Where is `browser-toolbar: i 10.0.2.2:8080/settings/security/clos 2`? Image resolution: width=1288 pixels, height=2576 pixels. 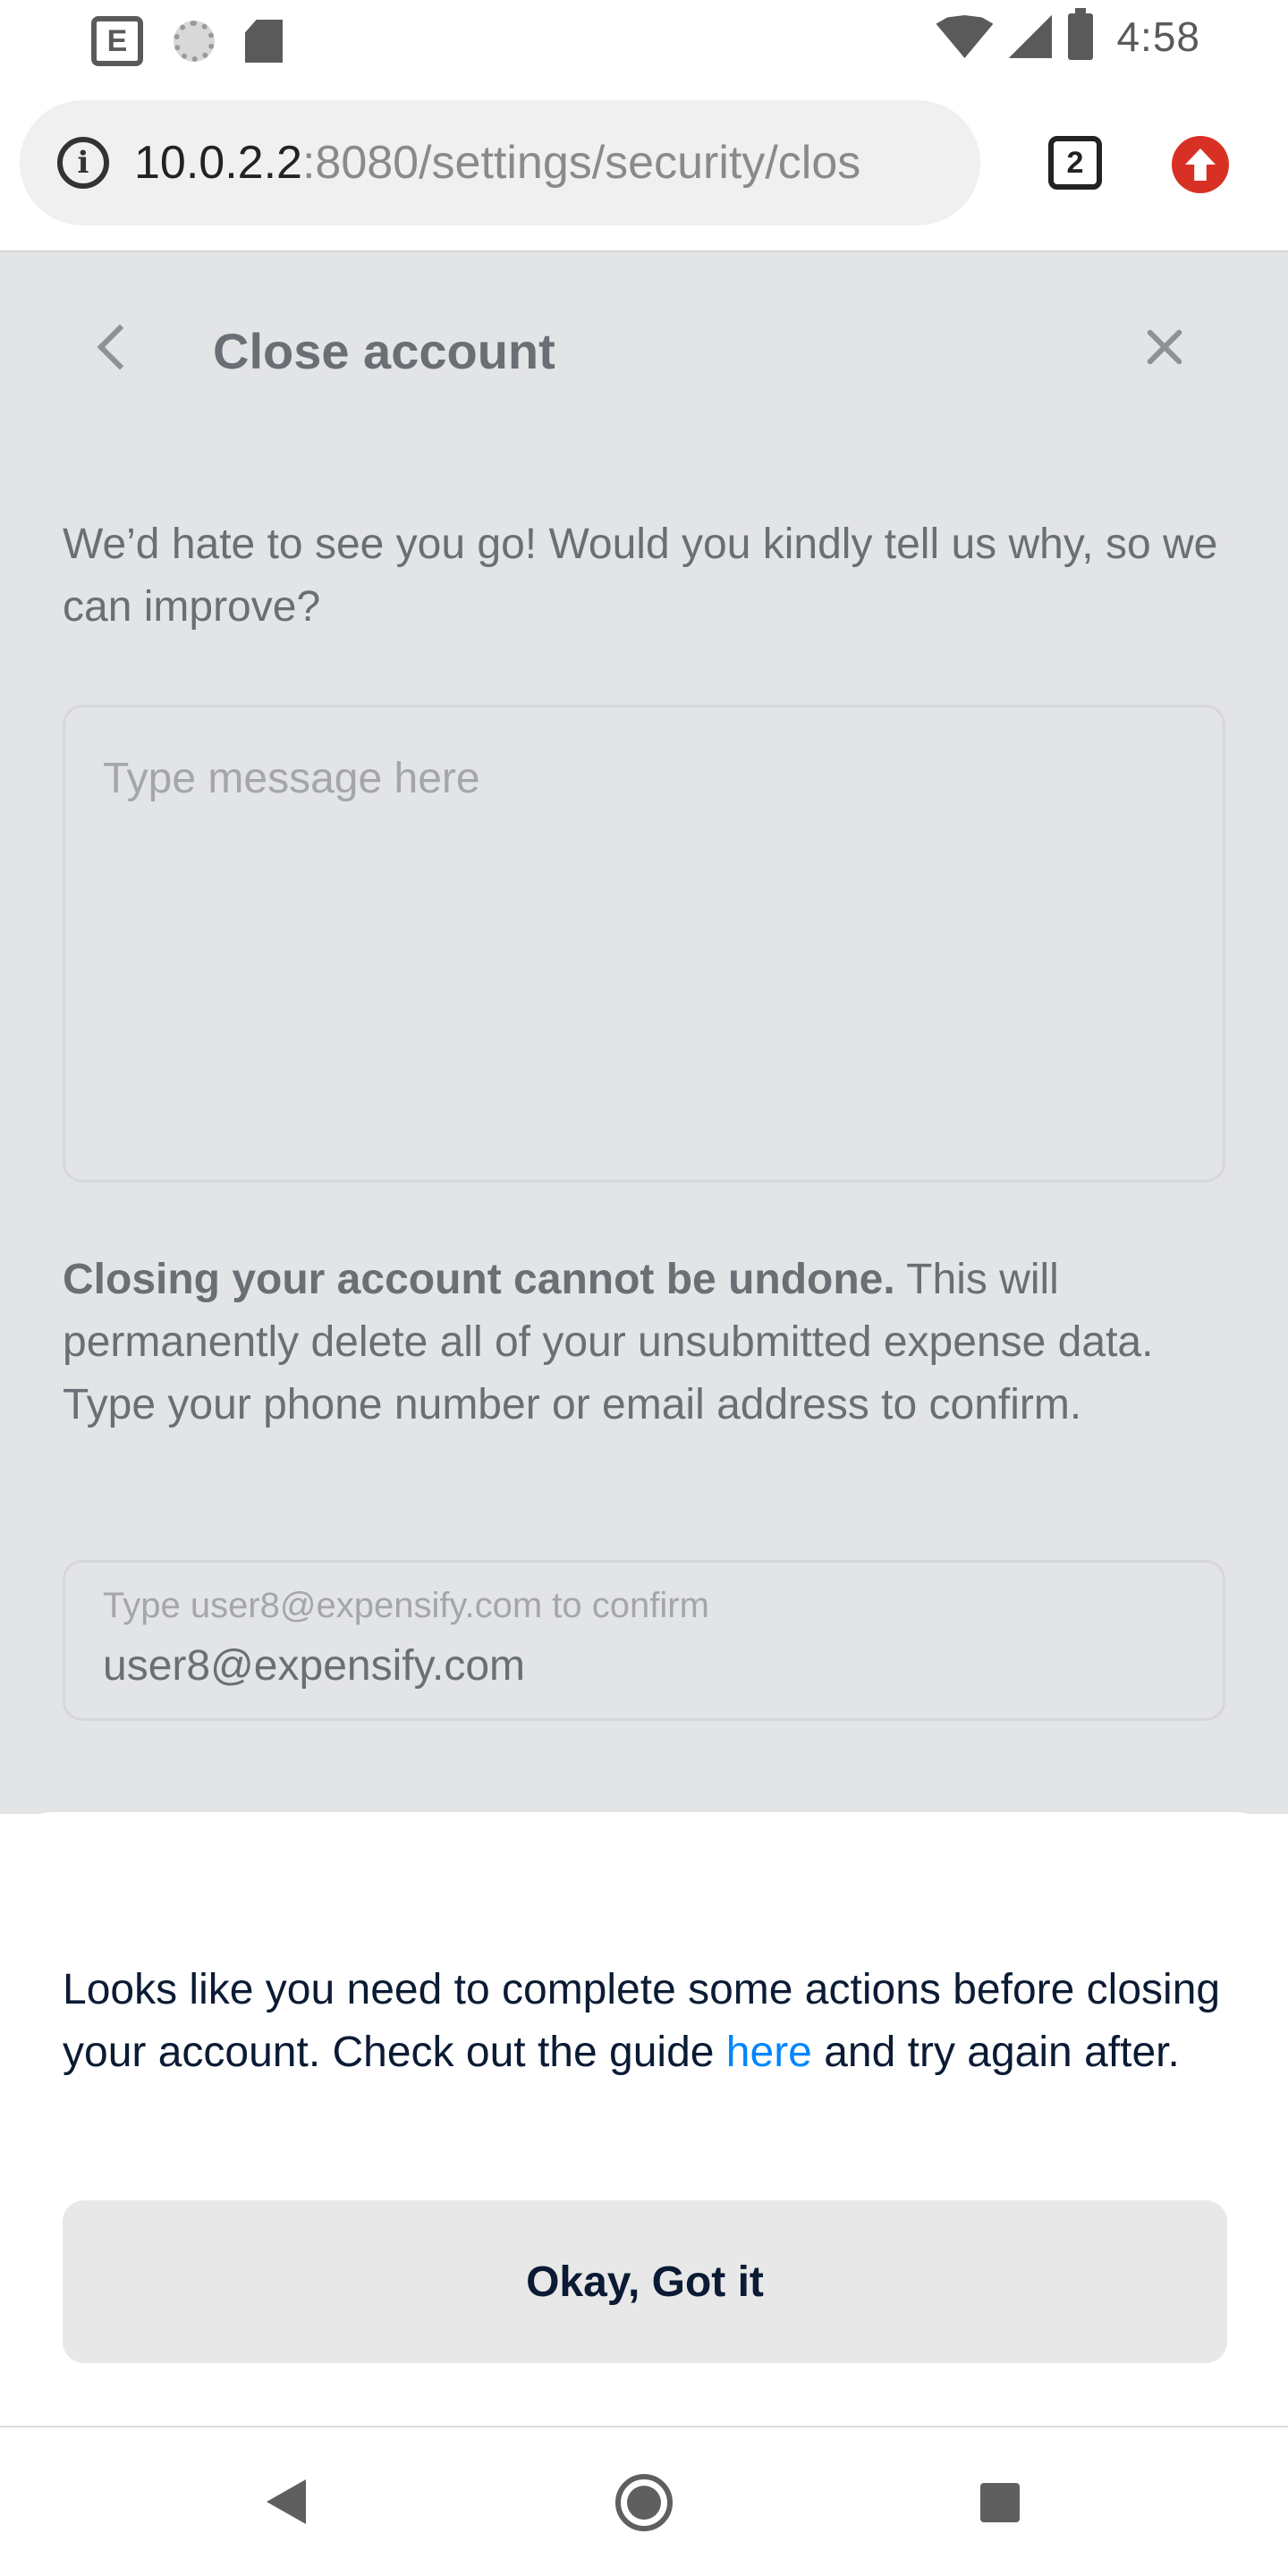 browser-toolbar: i 10.0.2.2:8080/settings/security/clos 2 is located at coordinates (644, 164).